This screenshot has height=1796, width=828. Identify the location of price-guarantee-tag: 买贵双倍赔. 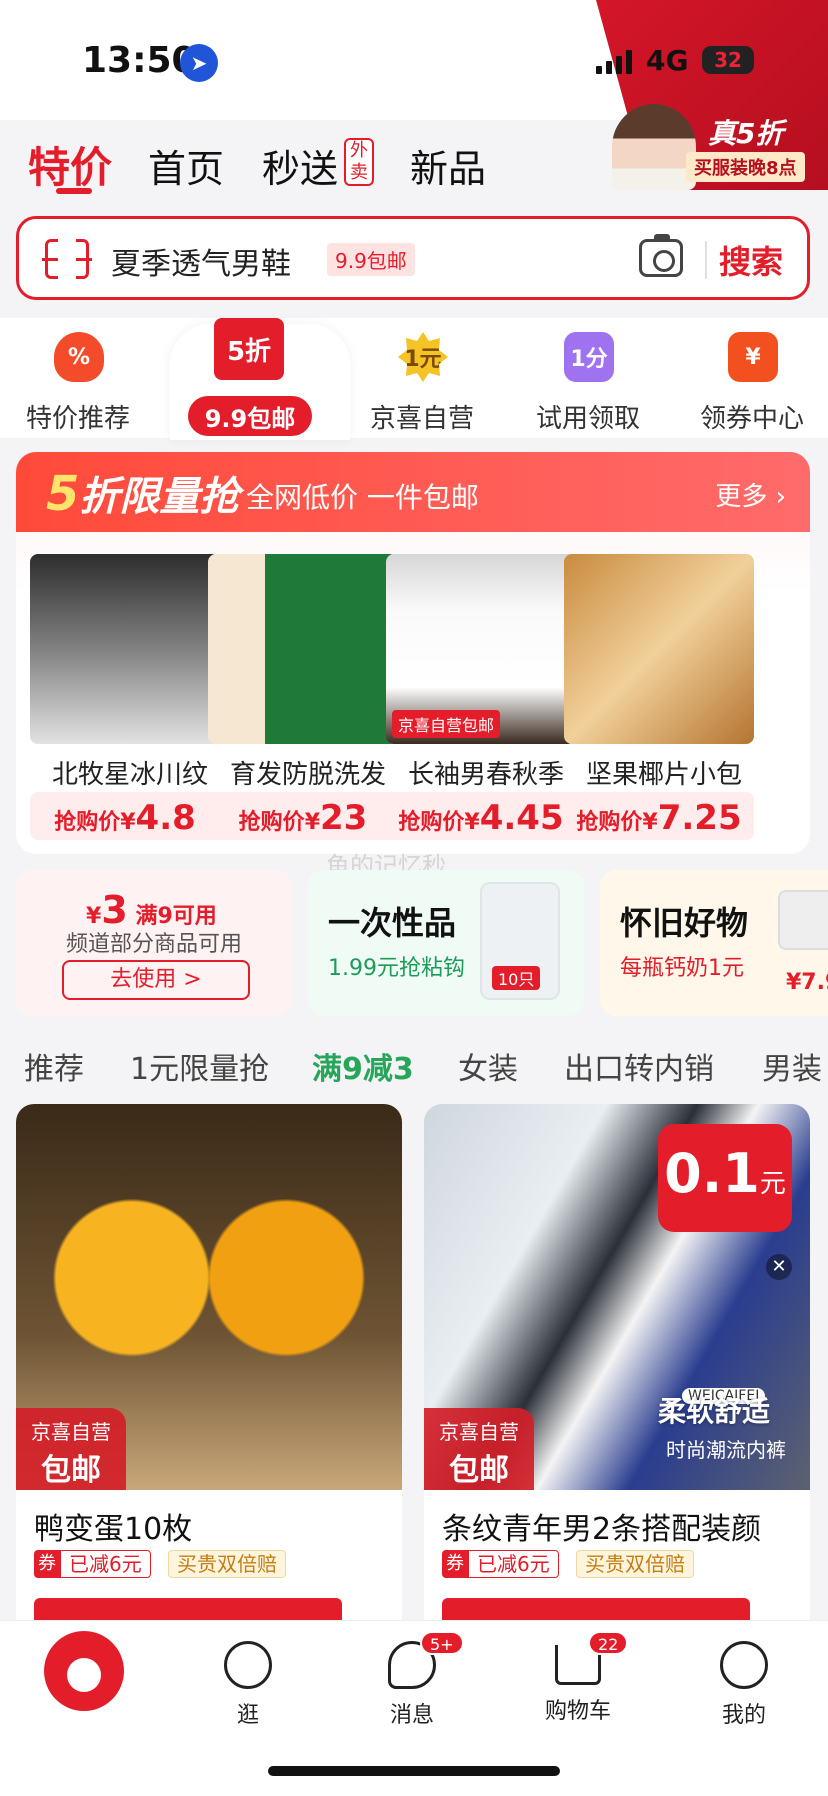
(635, 1564).